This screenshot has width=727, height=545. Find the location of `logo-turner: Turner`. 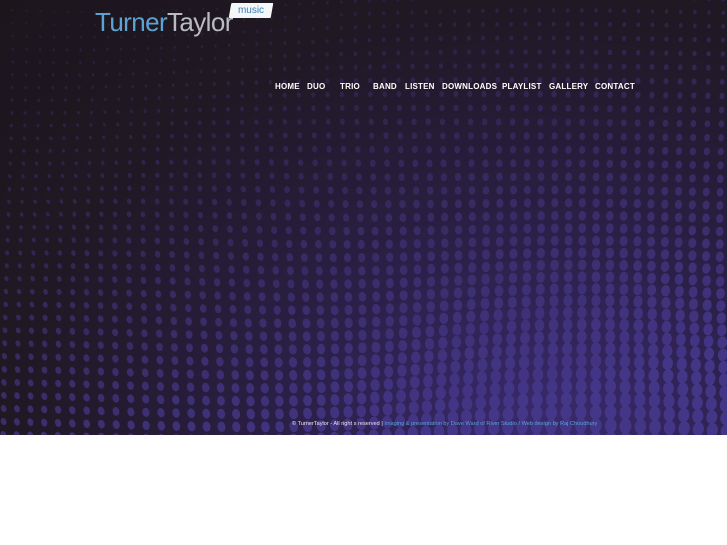

logo-turner: Turner is located at coordinates (131, 22).